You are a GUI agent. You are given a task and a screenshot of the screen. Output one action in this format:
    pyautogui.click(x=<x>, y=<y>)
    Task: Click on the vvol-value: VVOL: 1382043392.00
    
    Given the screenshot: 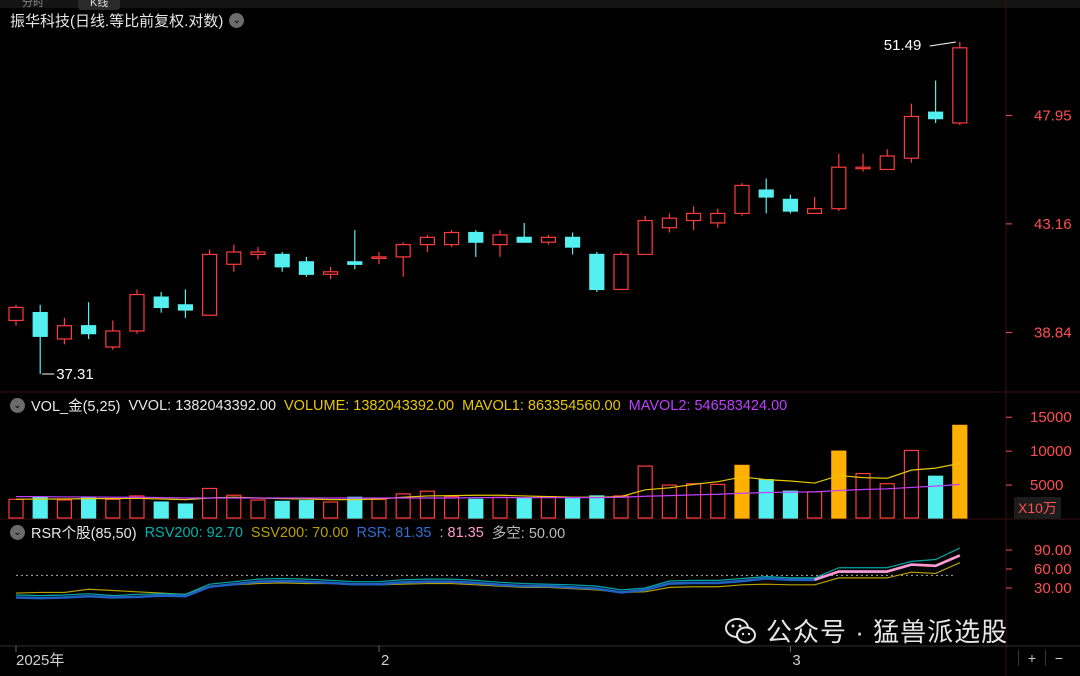 What is the action you would take?
    pyautogui.click(x=202, y=405)
    